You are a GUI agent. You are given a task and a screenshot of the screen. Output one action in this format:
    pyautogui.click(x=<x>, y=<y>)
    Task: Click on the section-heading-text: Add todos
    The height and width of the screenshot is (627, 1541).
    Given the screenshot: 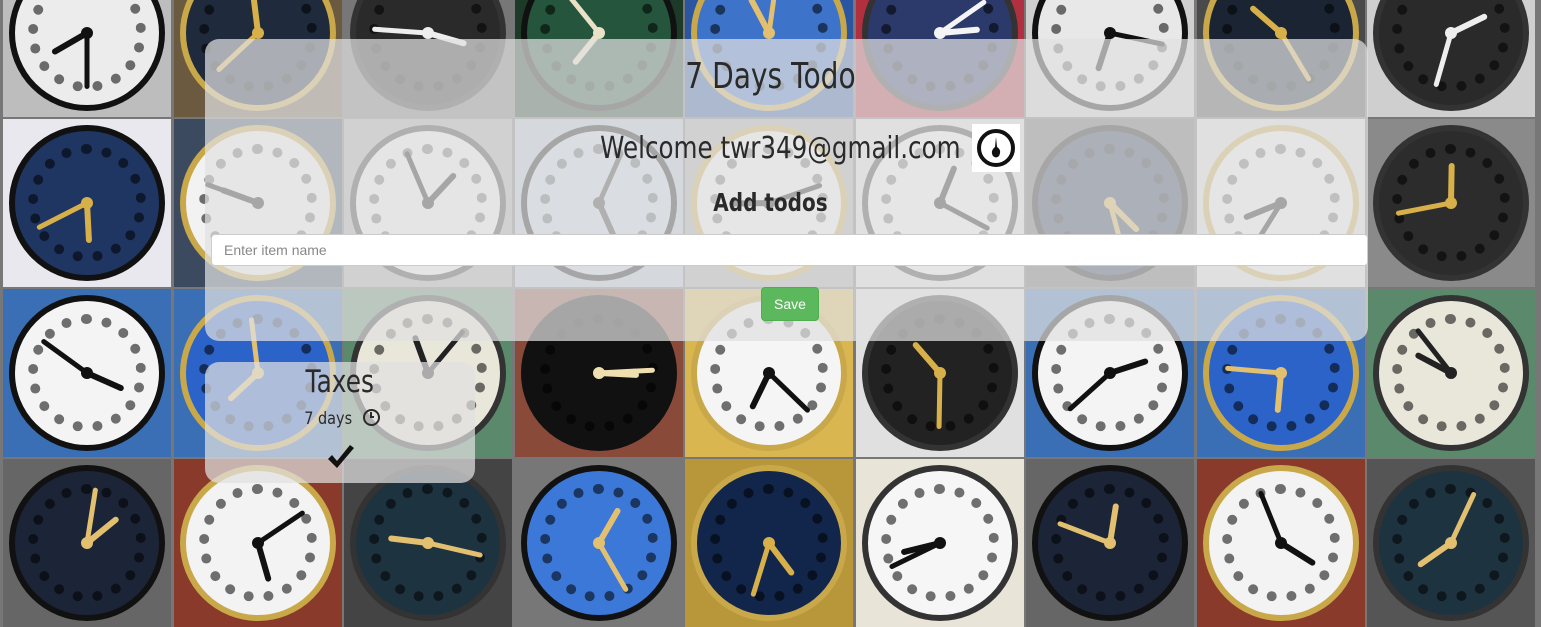 What is the action you would take?
    pyautogui.click(x=770, y=202)
    